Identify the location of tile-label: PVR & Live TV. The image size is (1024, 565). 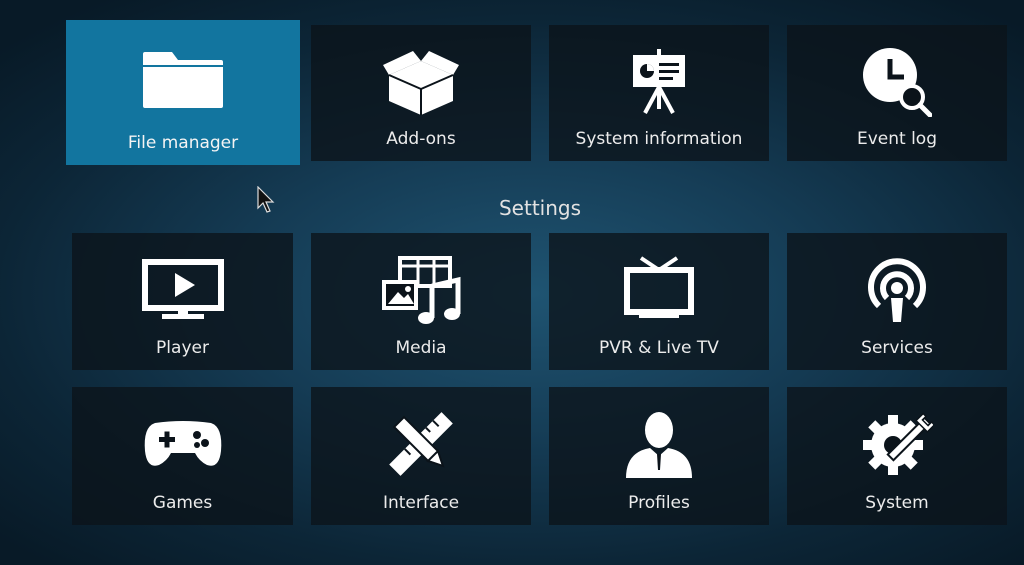
(659, 348).